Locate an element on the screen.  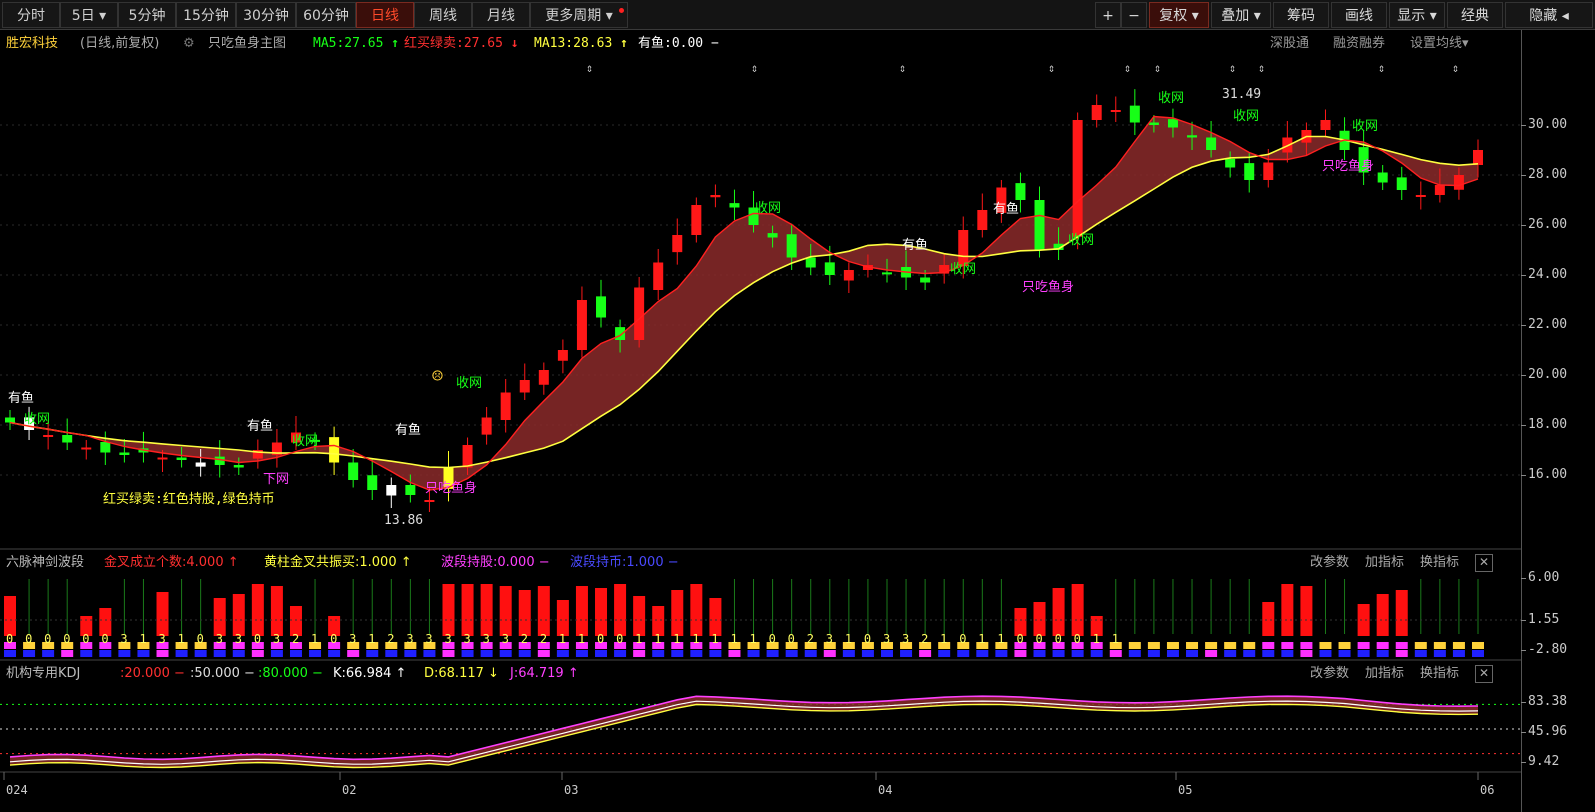
sub1-close-icon: ✕ is located at coordinates (1484, 563).